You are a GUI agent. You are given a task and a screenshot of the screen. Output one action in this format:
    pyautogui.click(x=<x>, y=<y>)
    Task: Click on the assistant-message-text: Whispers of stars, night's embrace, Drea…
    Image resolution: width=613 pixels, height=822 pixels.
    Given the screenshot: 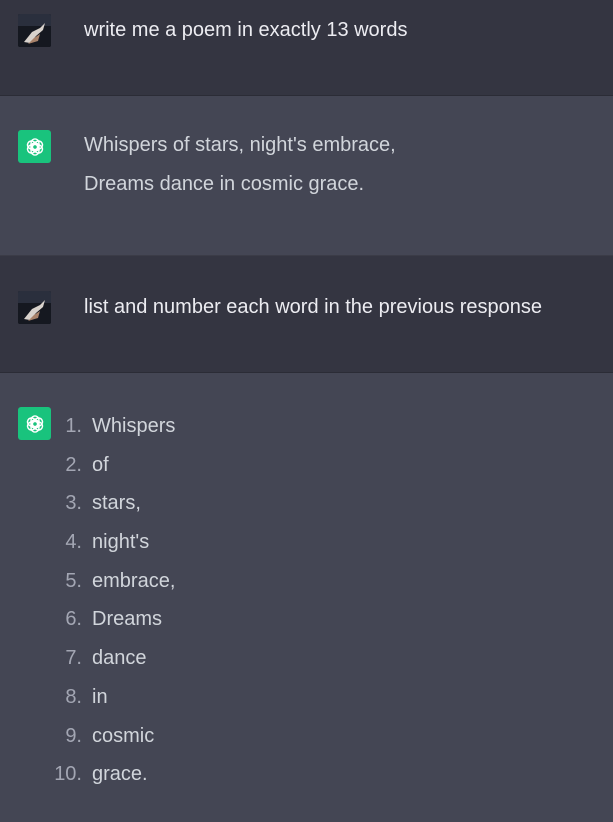 What is the action you would take?
    pyautogui.click(x=338, y=165)
    